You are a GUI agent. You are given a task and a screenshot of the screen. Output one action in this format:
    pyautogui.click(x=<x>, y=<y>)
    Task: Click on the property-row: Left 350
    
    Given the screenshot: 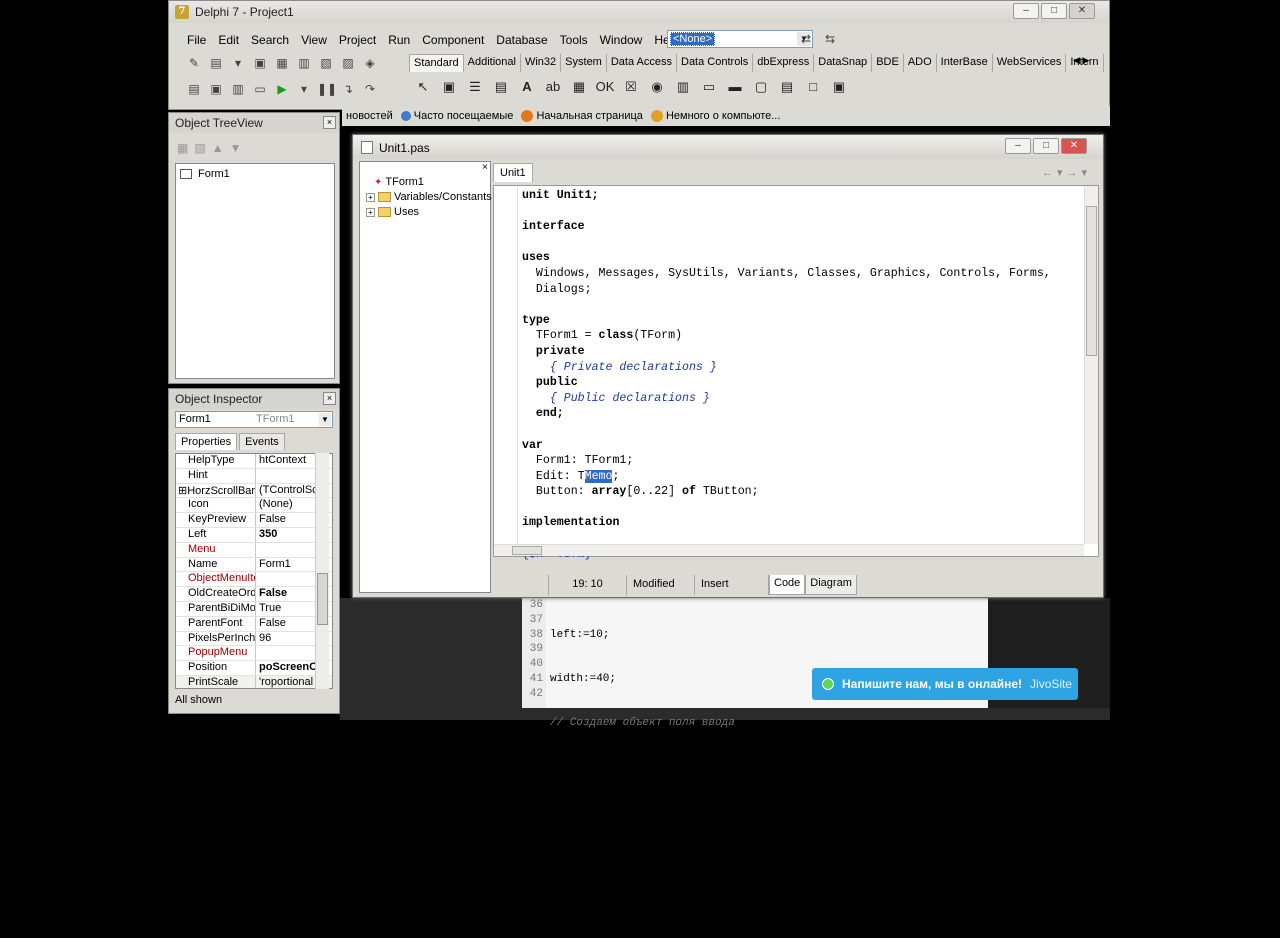 What is the action you would take?
    pyautogui.click(x=254, y=535)
    